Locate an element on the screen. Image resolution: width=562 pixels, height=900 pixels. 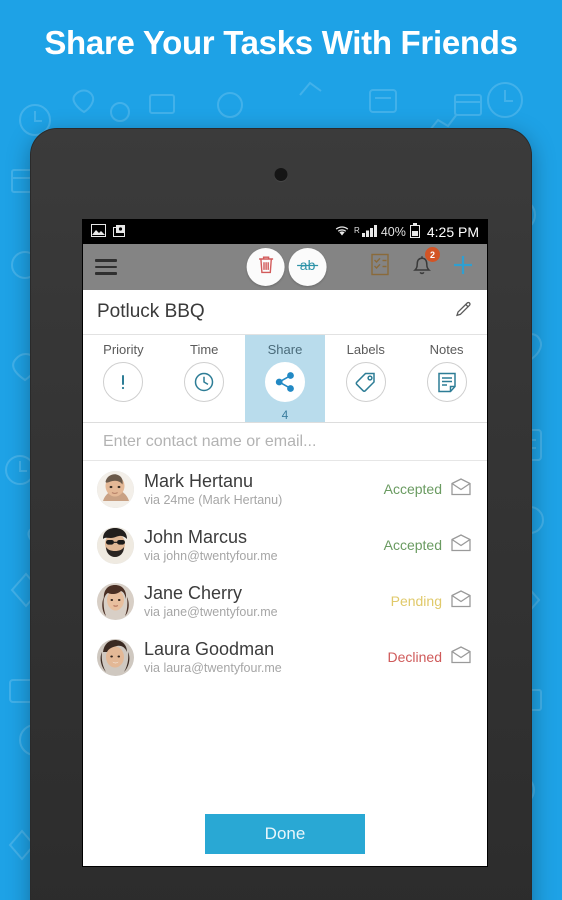
tab-priority: Priority is located at coordinates (123, 378).